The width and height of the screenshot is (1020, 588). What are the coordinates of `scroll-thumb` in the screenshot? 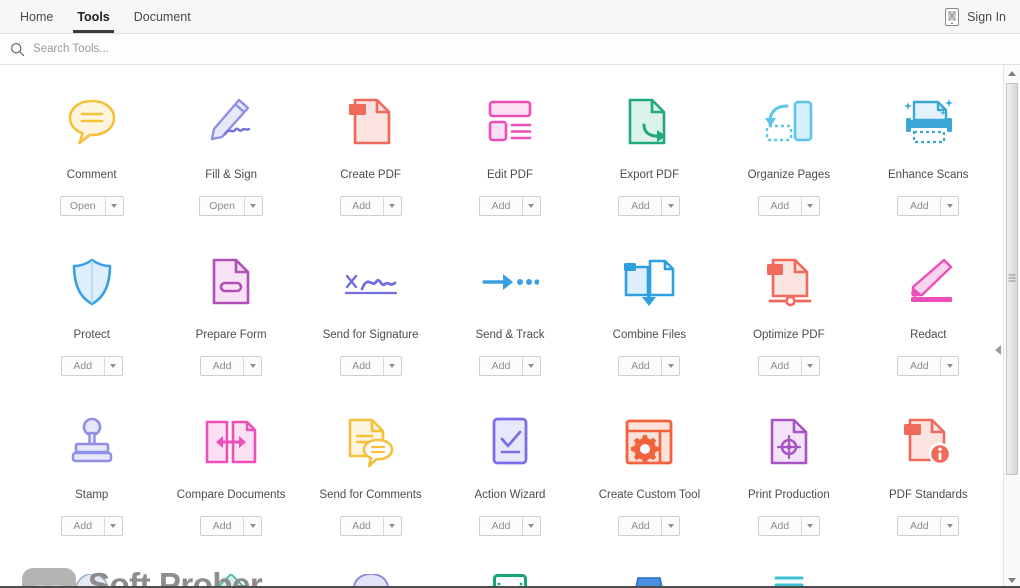 It's located at (1012, 279).